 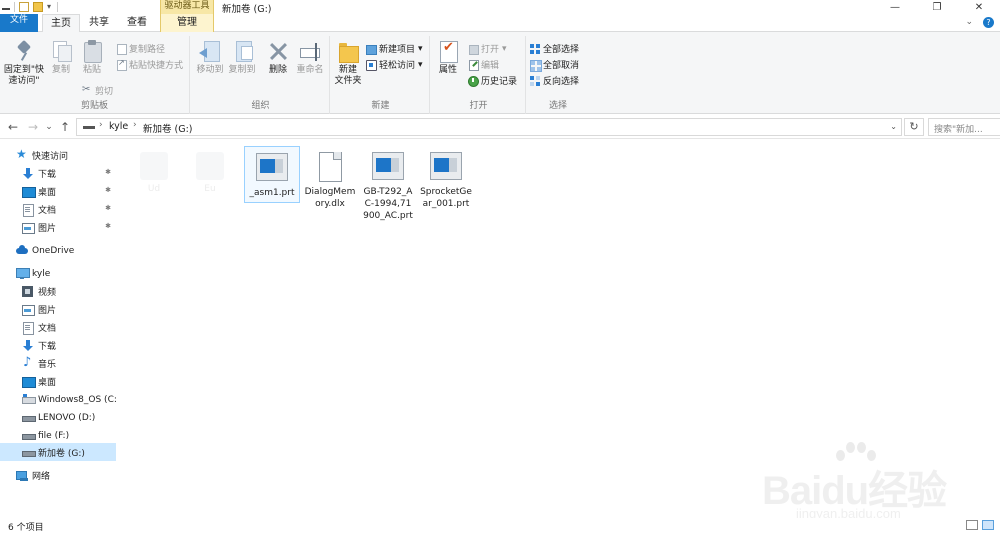 What do you see at coordinates (895, 7) in the screenshot?
I see `minimize-button: —` at bounding box center [895, 7].